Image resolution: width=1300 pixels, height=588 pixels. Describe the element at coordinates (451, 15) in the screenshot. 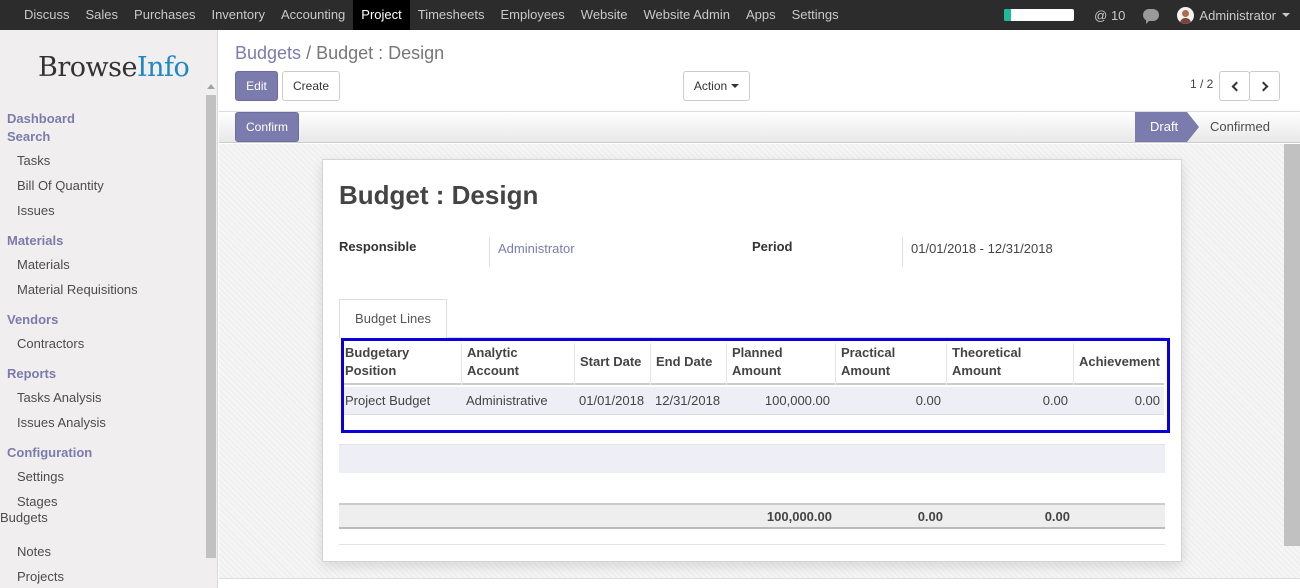

I see `menu-timesheets: Timesheets` at that location.